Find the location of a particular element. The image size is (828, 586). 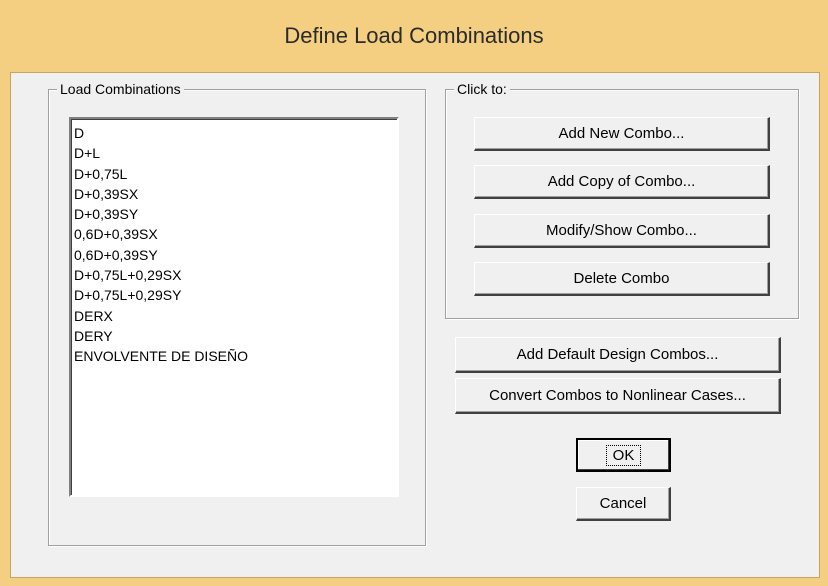

list-item: 0,6D+0,39SX is located at coordinates (235, 234).